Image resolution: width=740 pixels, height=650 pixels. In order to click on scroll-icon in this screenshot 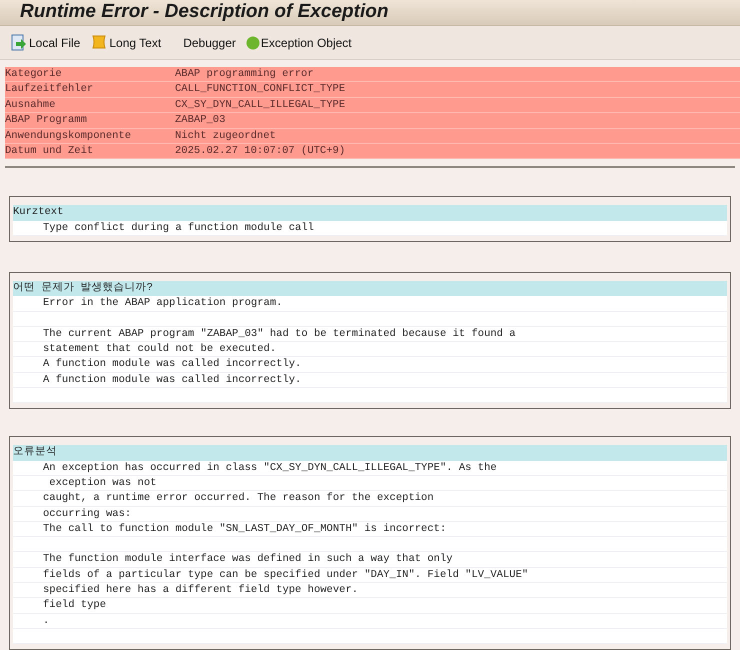, I will do `click(99, 42)`.